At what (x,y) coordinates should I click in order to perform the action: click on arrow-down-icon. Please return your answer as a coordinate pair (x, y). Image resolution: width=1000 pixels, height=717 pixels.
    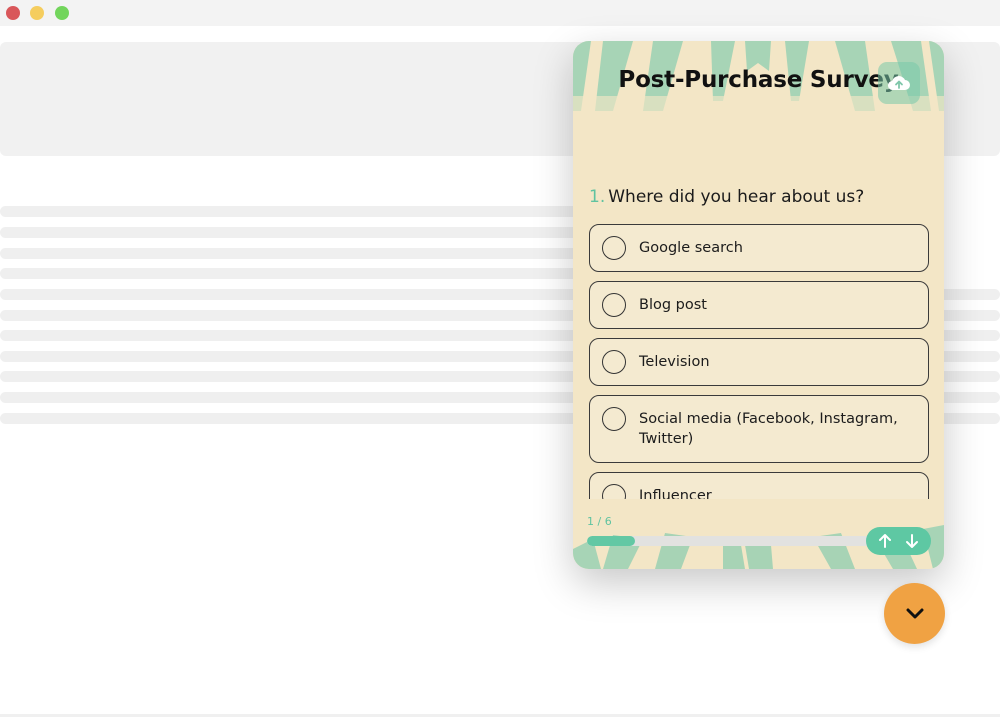
    Looking at the image, I should click on (911, 541).